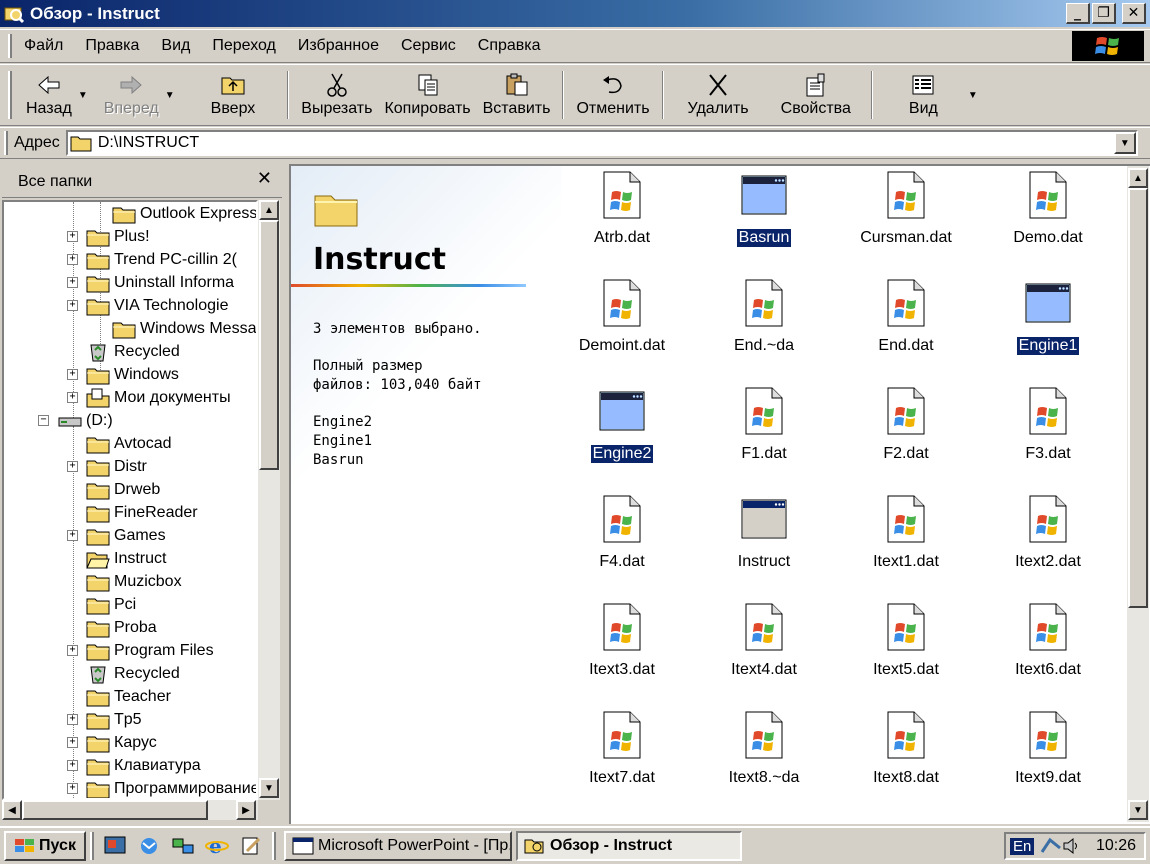 This screenshot has height=864, width=1150. I want to click on close-button: ✕, so click(1134, 13).